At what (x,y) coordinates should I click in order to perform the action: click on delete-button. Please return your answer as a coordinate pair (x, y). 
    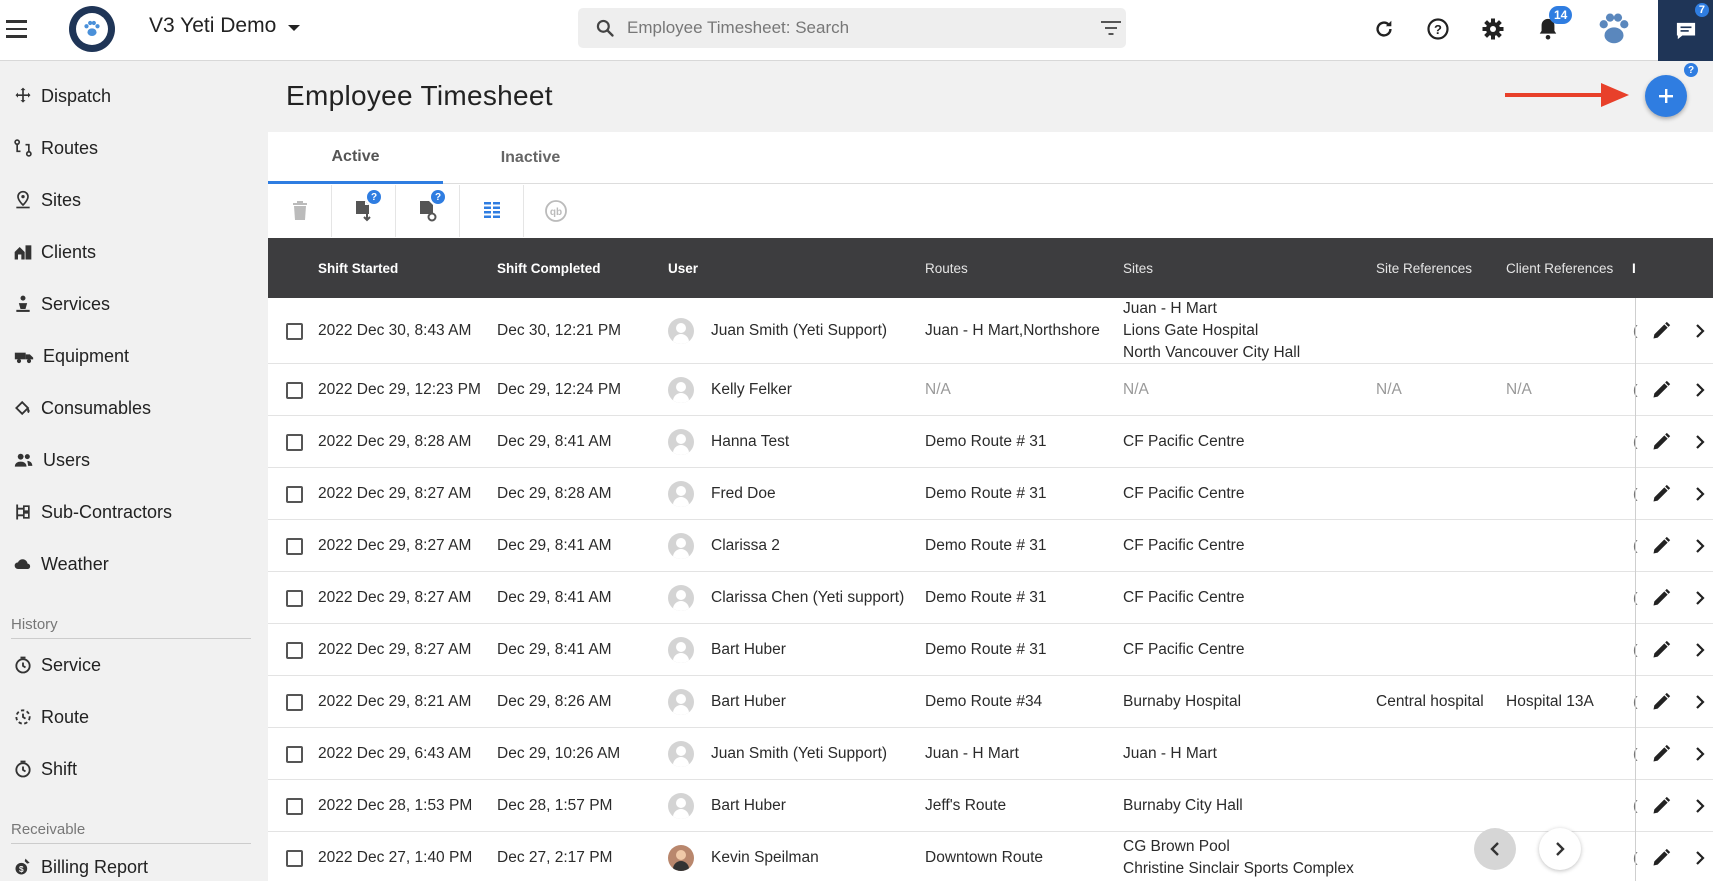
    Looking at the image, I should click on (300, 211).